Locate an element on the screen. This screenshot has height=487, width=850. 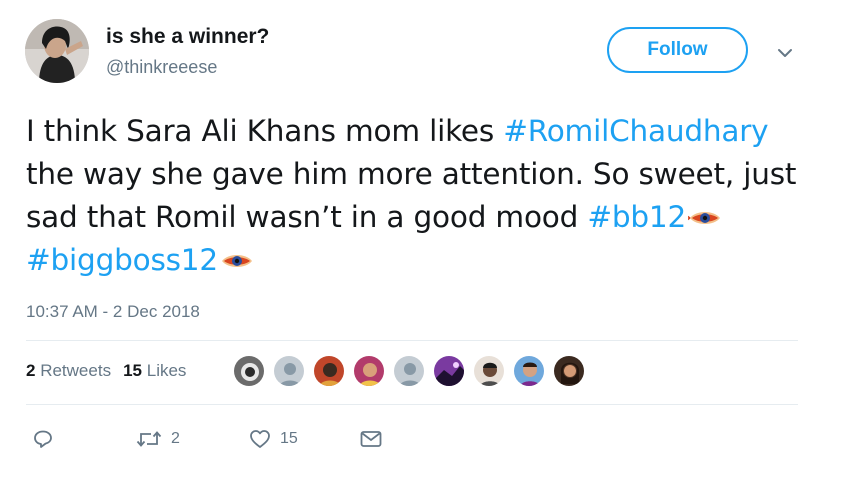
envelope-icon is located at coordinates (371, 439).